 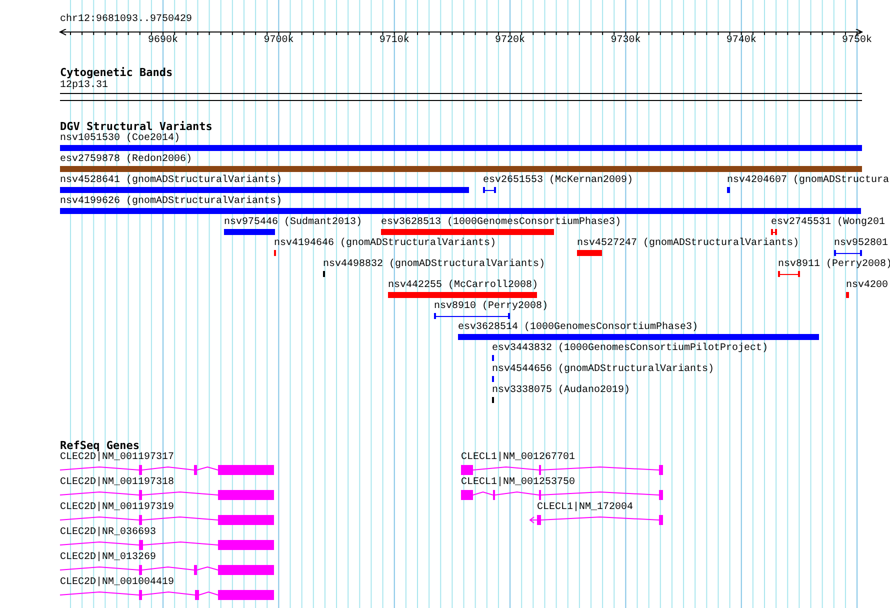 I want to click on variant-label: nsv975446 (Sudmant2013), so click(x=293, y=223).